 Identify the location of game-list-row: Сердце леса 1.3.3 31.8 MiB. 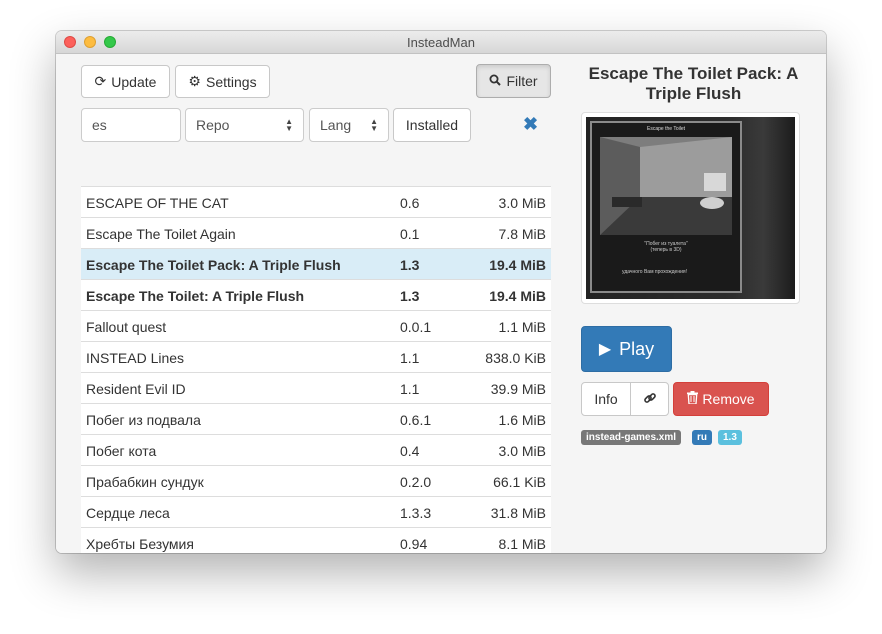
(316, 511).